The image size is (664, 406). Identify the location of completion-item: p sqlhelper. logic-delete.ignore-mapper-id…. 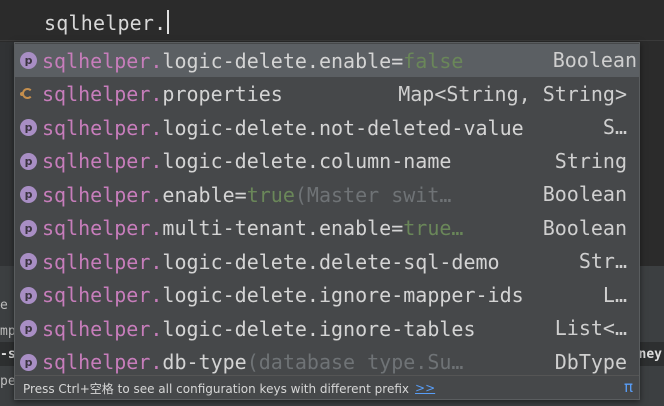
(327, 295).